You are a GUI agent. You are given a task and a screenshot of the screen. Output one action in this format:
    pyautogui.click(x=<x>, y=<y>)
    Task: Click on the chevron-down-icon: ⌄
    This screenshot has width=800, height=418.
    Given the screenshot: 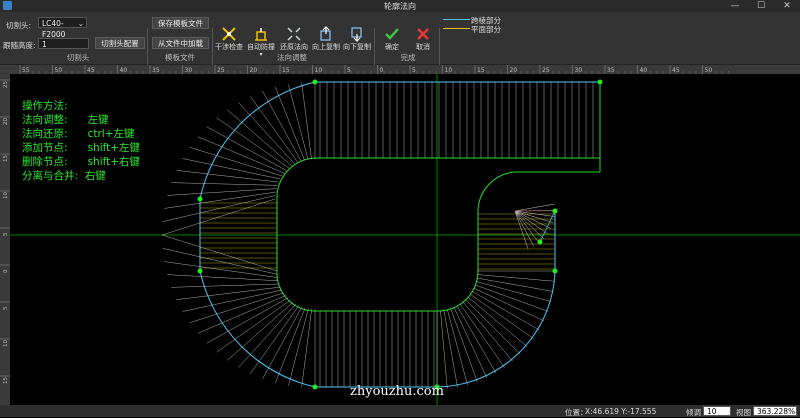 What is the action you would take?
    pyautogui.click(x=80, y=23)
    